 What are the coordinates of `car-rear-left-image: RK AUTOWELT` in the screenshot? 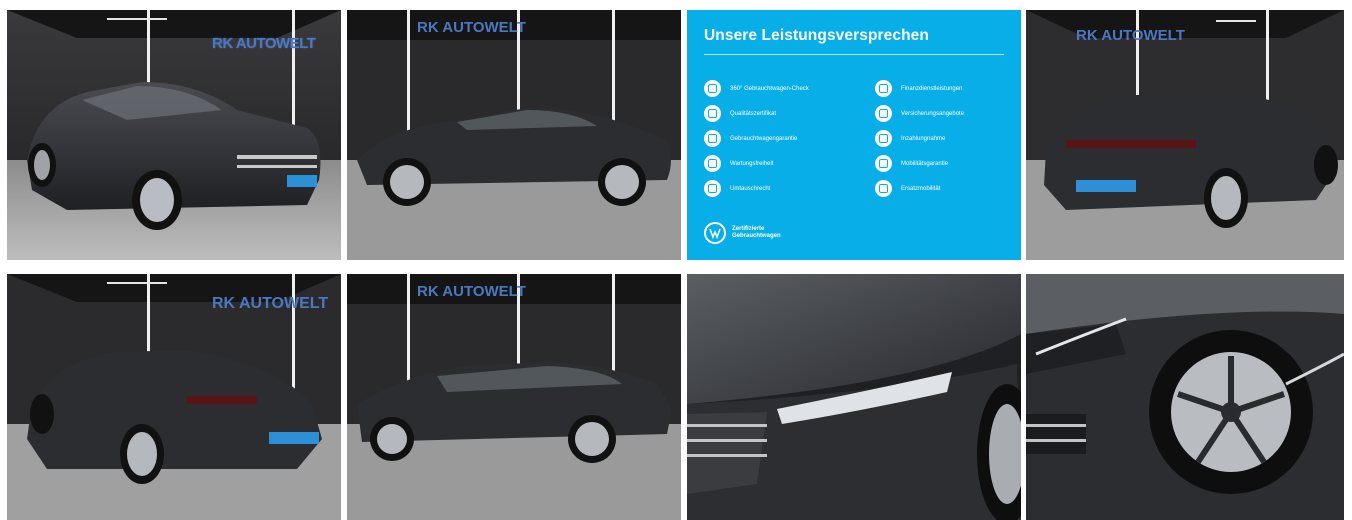 It's located at (174, 397).